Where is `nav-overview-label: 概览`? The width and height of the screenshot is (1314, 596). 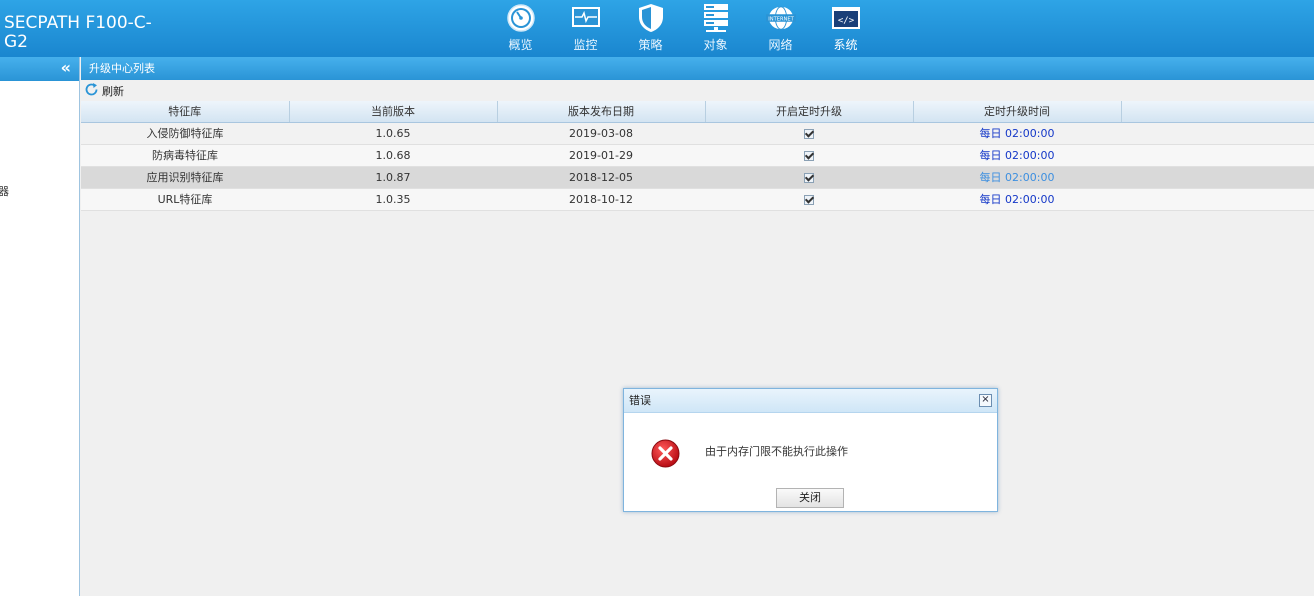
nav-overview-label: 概览 is located at coordinates (520, 45).